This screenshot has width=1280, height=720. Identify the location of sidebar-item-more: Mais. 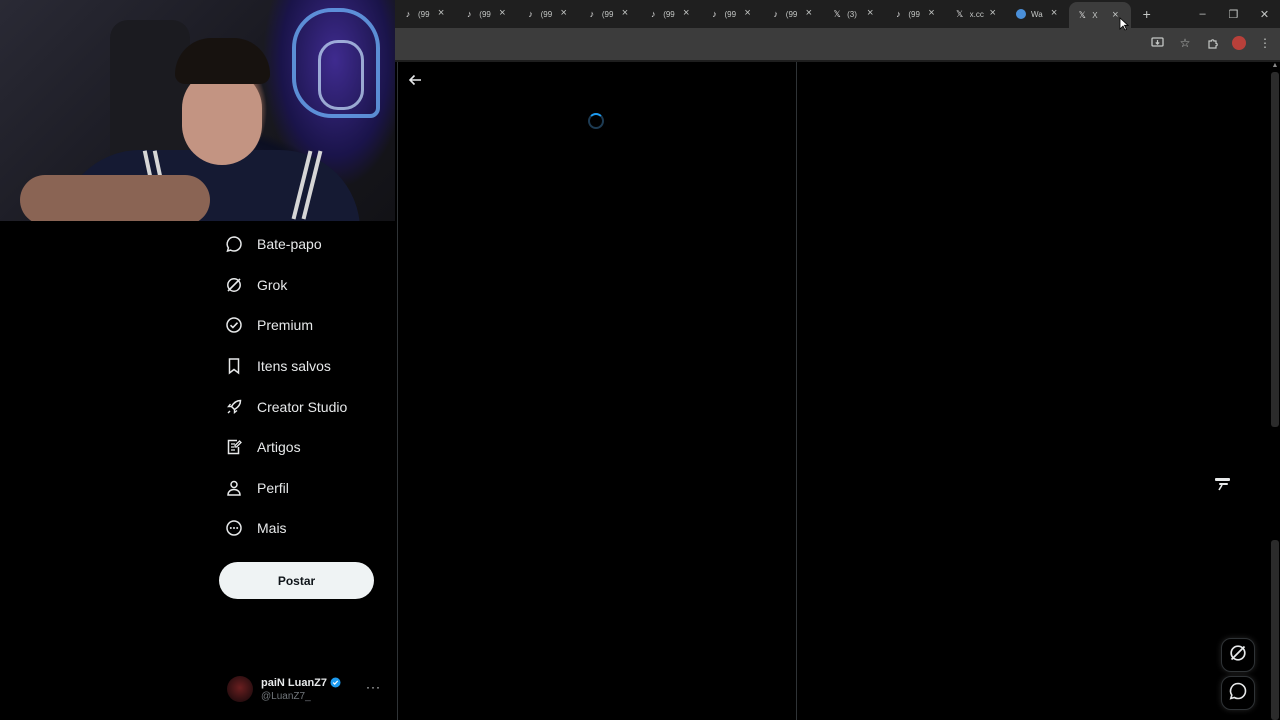
(307, 528).